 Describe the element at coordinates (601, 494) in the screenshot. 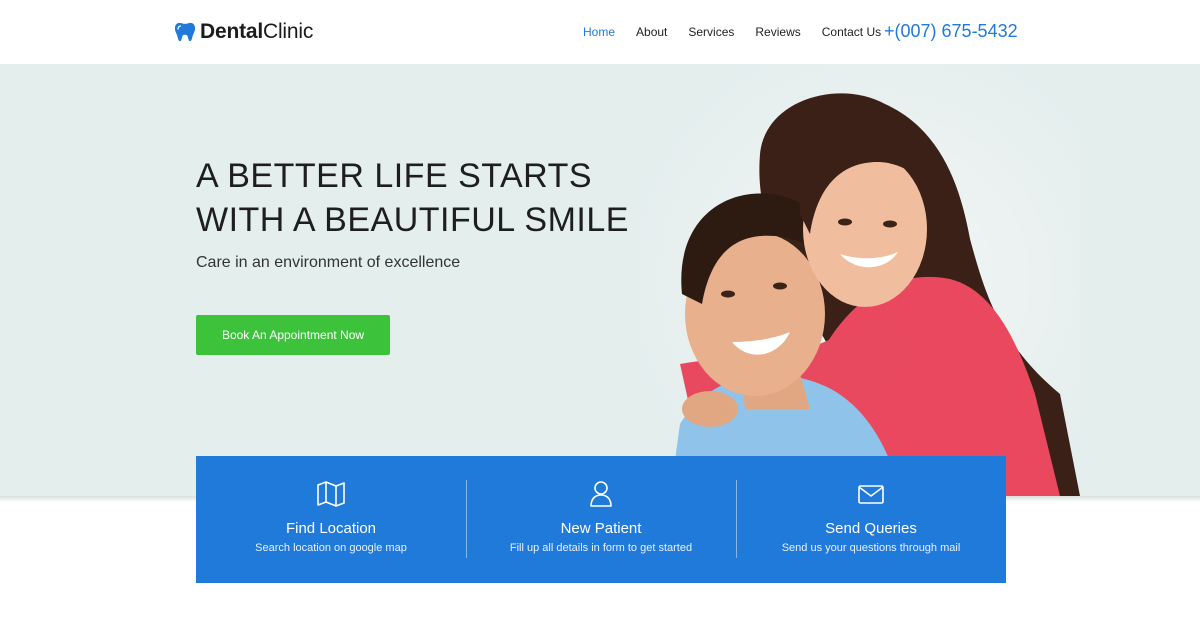

I see `user-icon` at that location.